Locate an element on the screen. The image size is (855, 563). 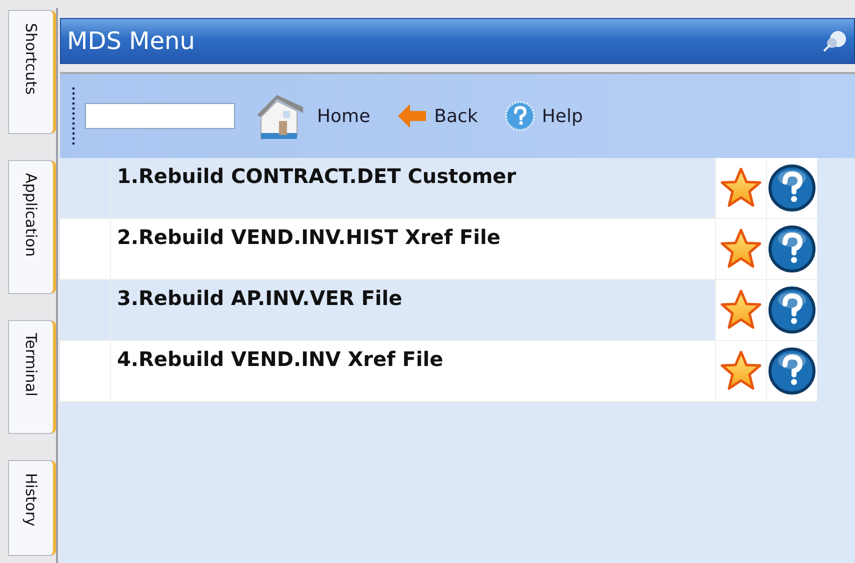
side-tab: Terminal is located at coordinates (32, 377).